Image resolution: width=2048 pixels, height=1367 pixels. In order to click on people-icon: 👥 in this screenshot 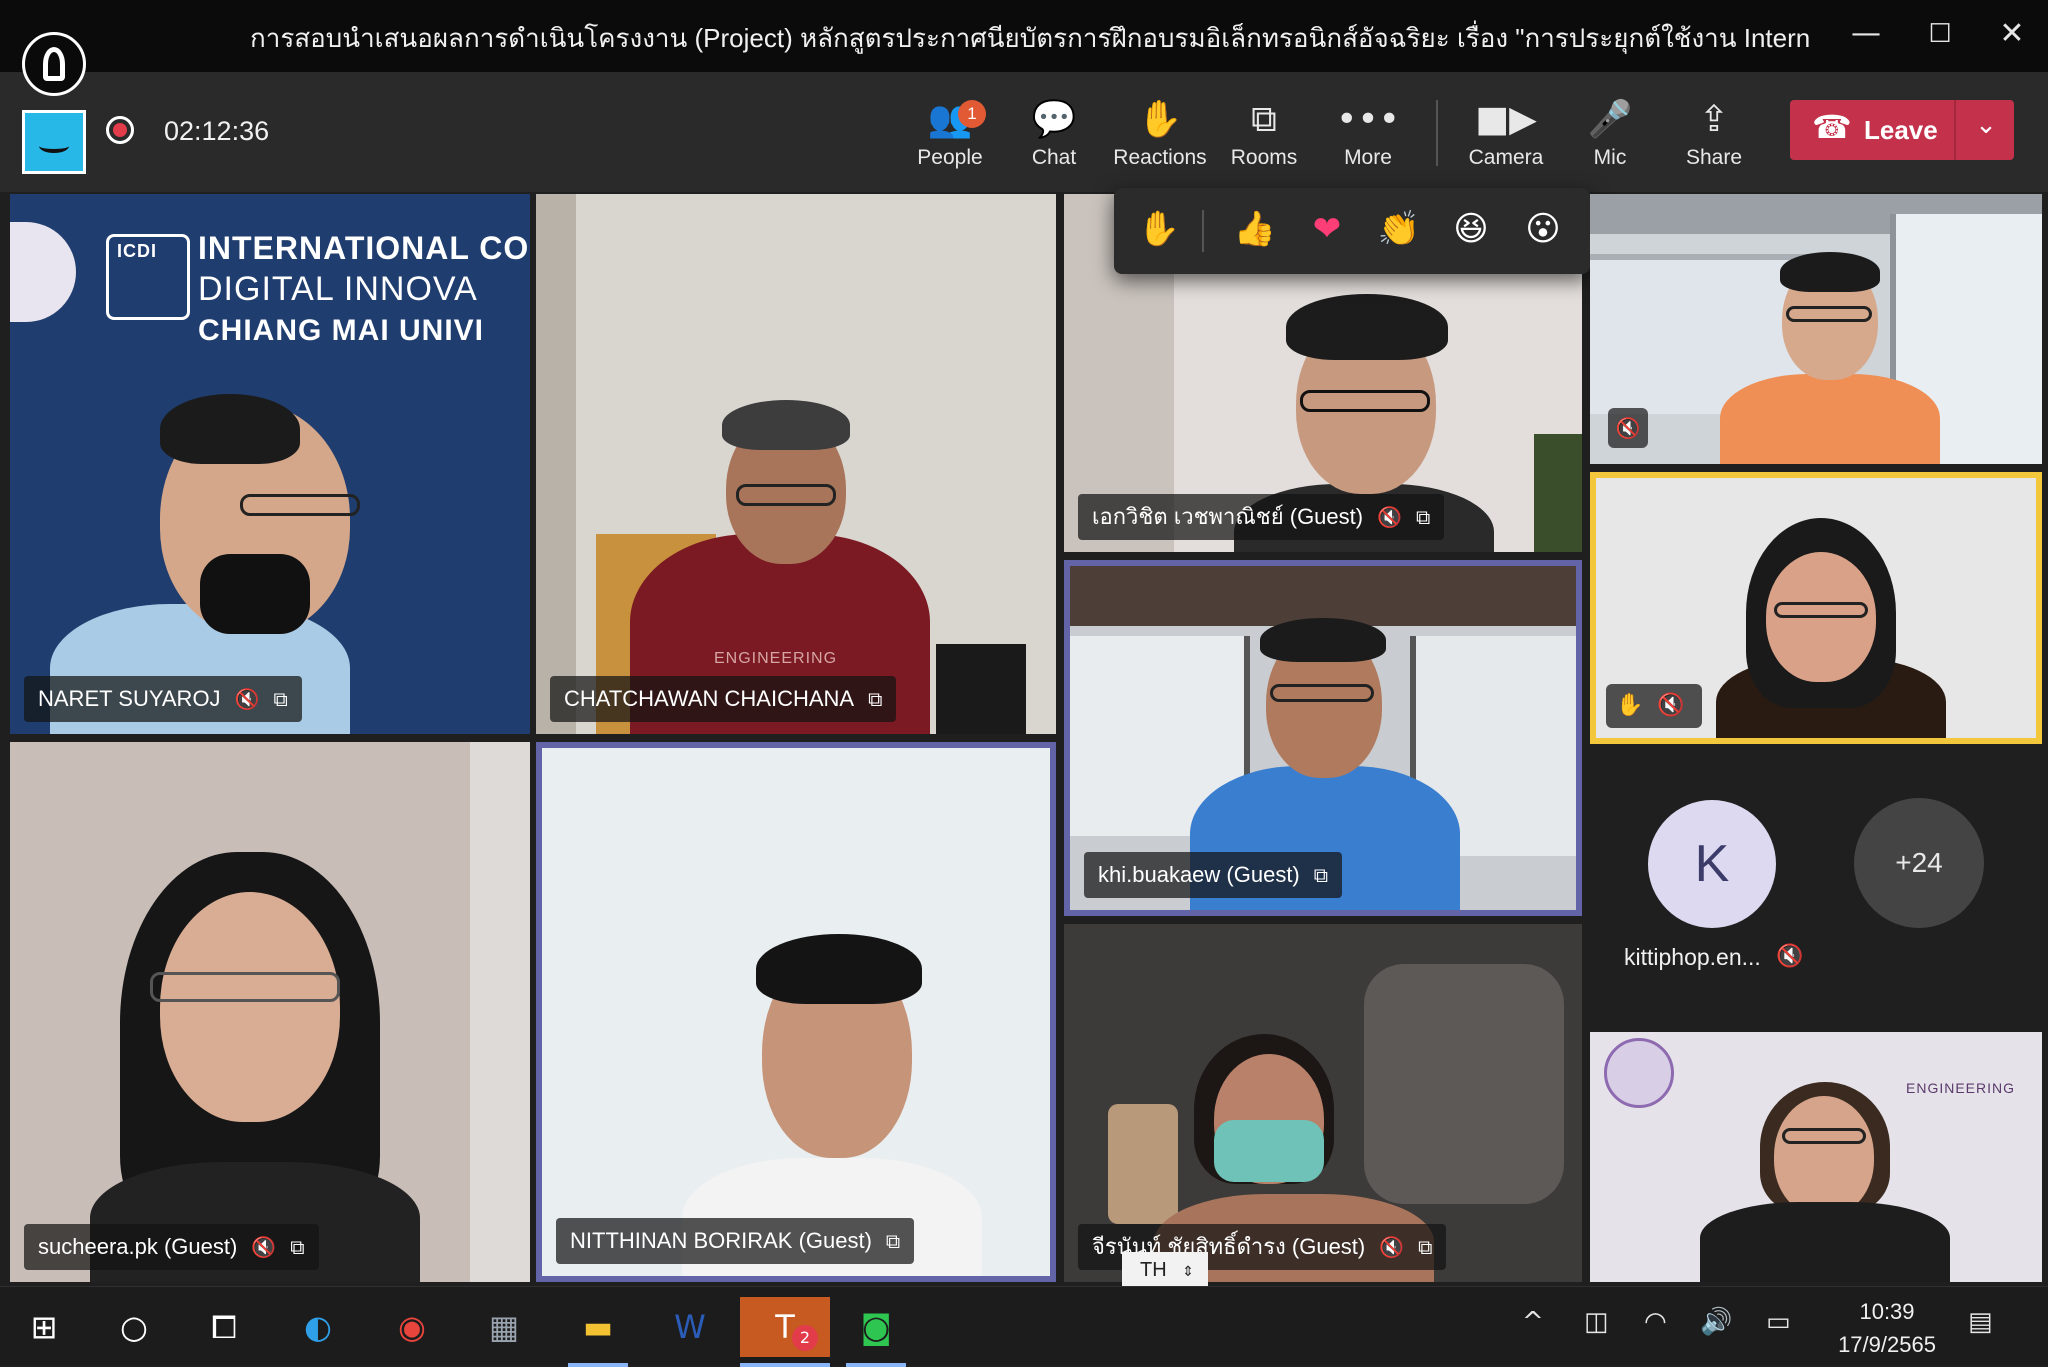, I will do `click(950, 119)`.